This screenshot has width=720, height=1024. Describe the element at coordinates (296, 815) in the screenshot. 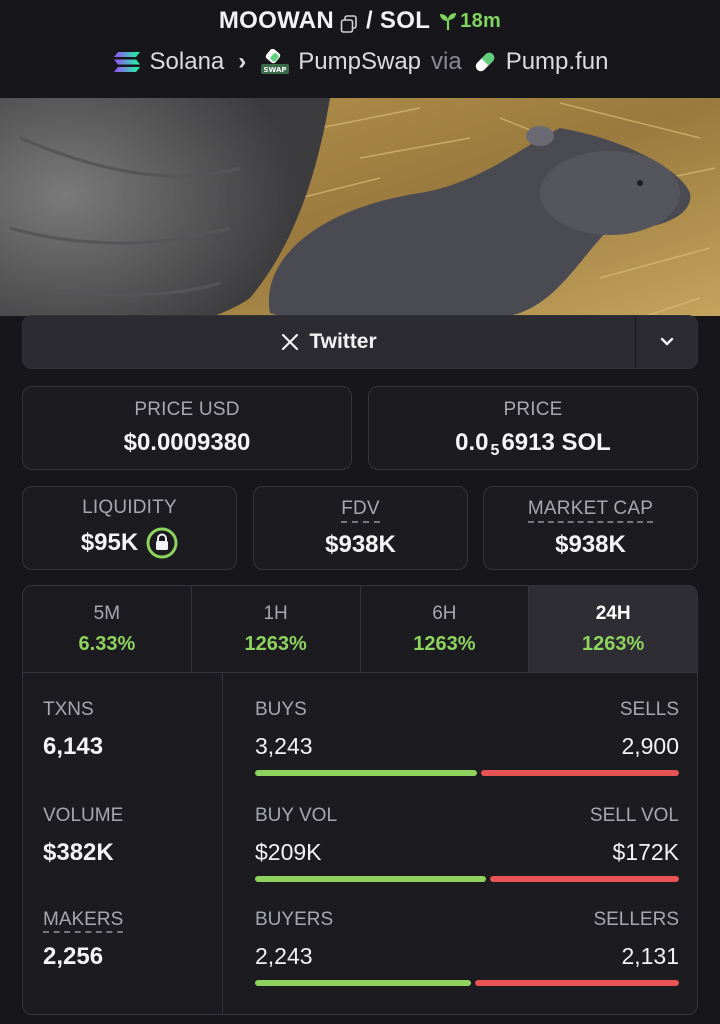

I see `buy-vol-label: BUY VOL` at that location.